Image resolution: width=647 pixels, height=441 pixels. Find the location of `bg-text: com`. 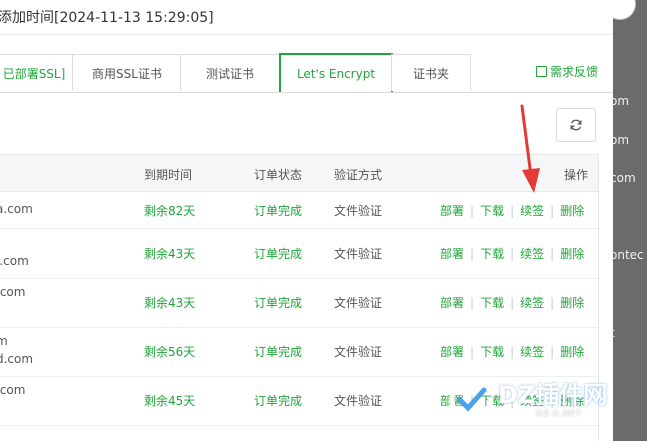

bg-text: com is located at coordinates (623, 178).